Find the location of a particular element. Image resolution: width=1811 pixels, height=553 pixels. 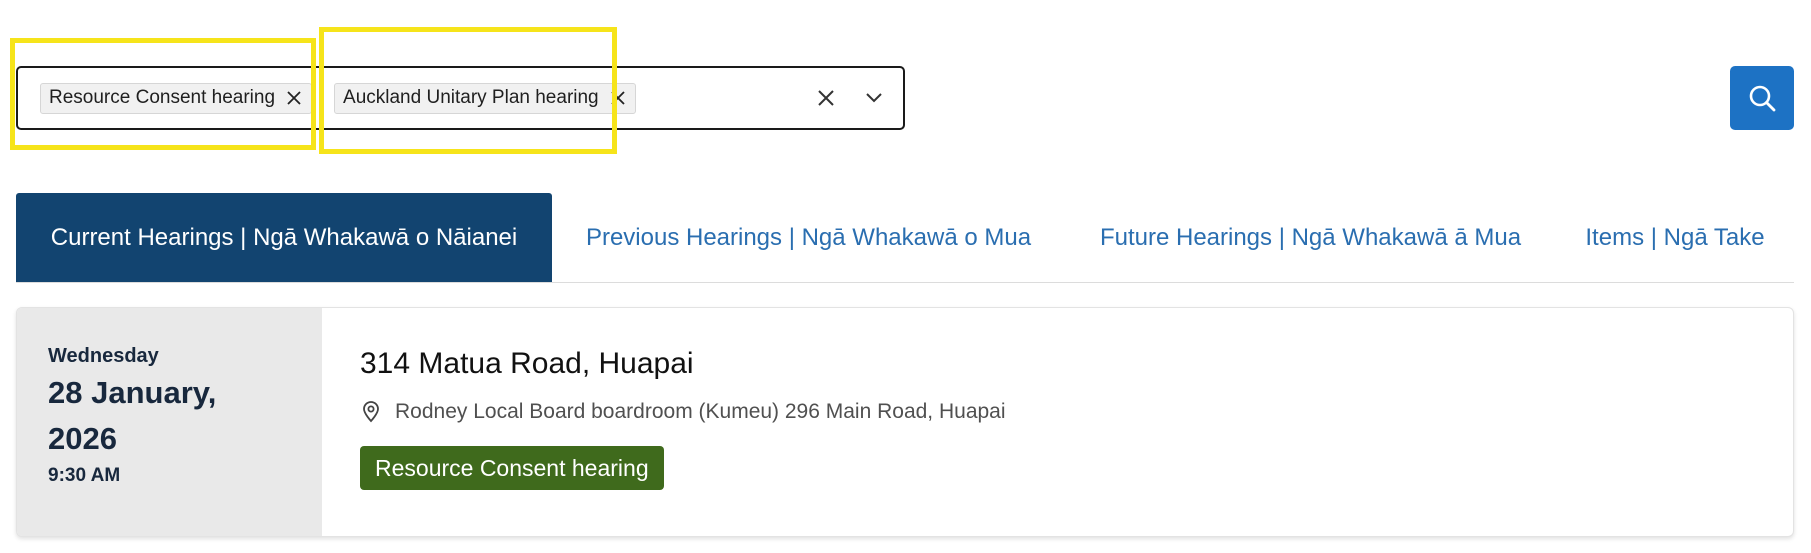

chip-label: Resource Consent hearing is located at coordinates (162, 97).